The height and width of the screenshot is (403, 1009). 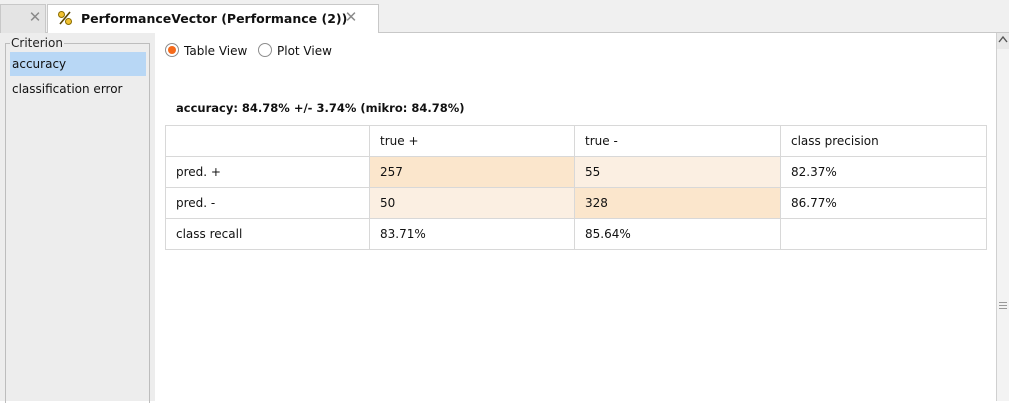 What do you see at coordinates (504, 17) in the screenshot?
I see `editor-tab-bar: ✕ PerformanceVector (Performance (2)) ✕` at bounding box center [504, 17].